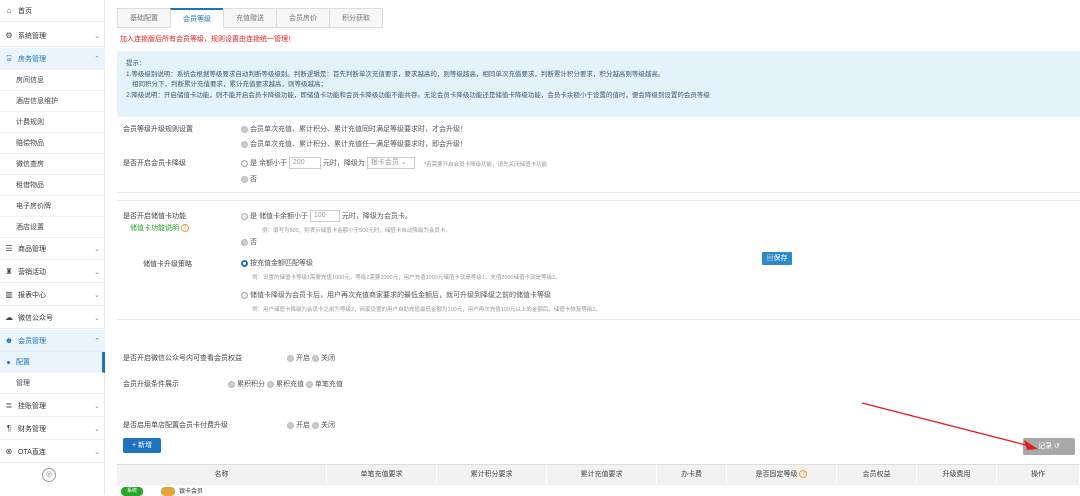  I want to click on finance-icon: ¶, so click(9, 428).